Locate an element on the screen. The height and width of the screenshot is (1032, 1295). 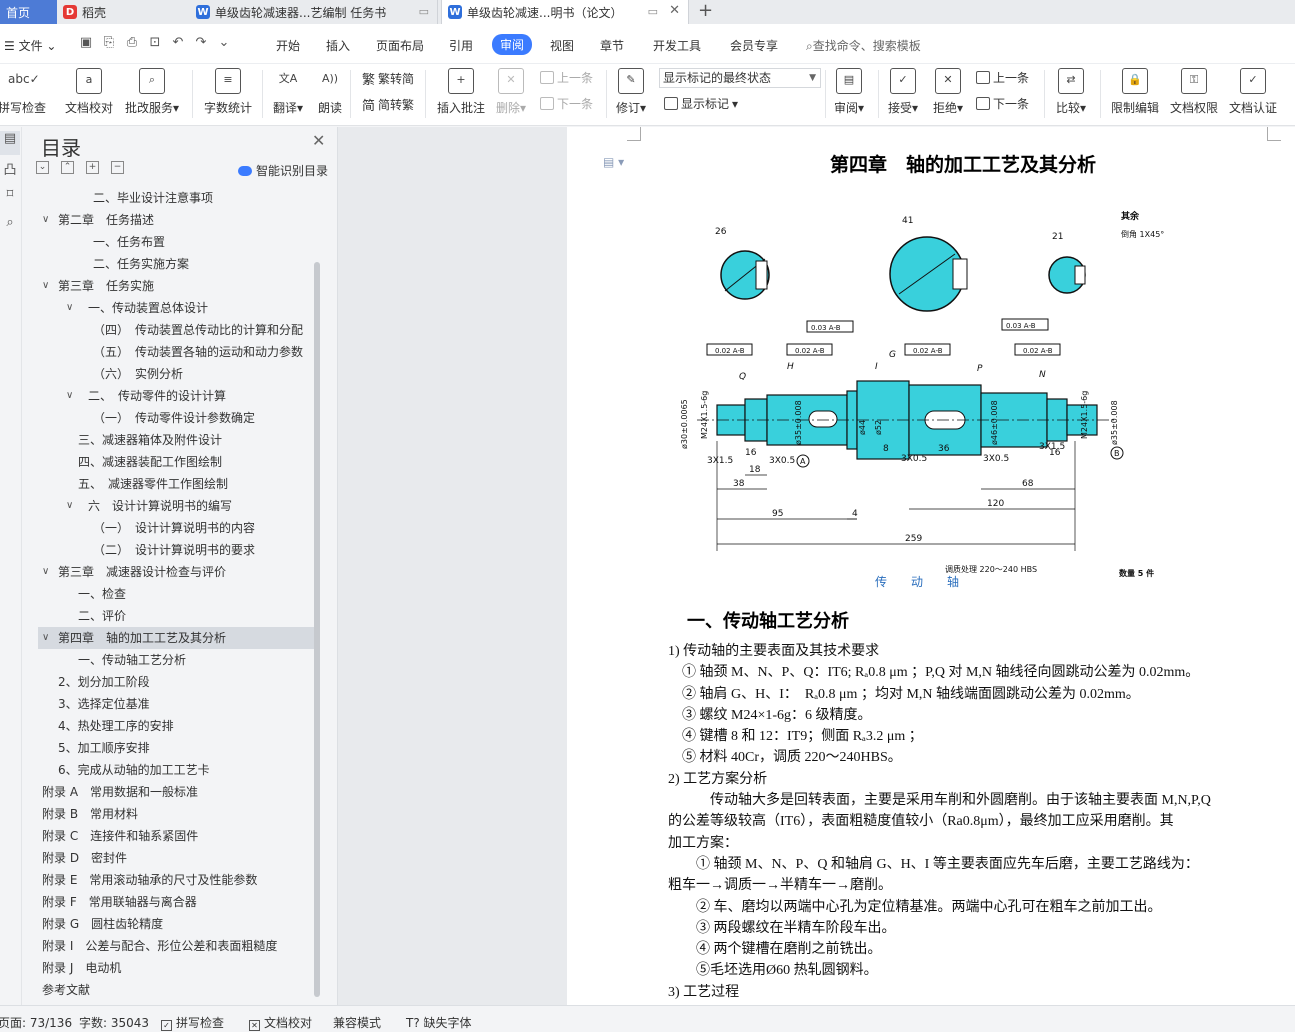
toc-item: ∨ 第三章 减速器设计检查与评价 is located at coordinates (176, 572).